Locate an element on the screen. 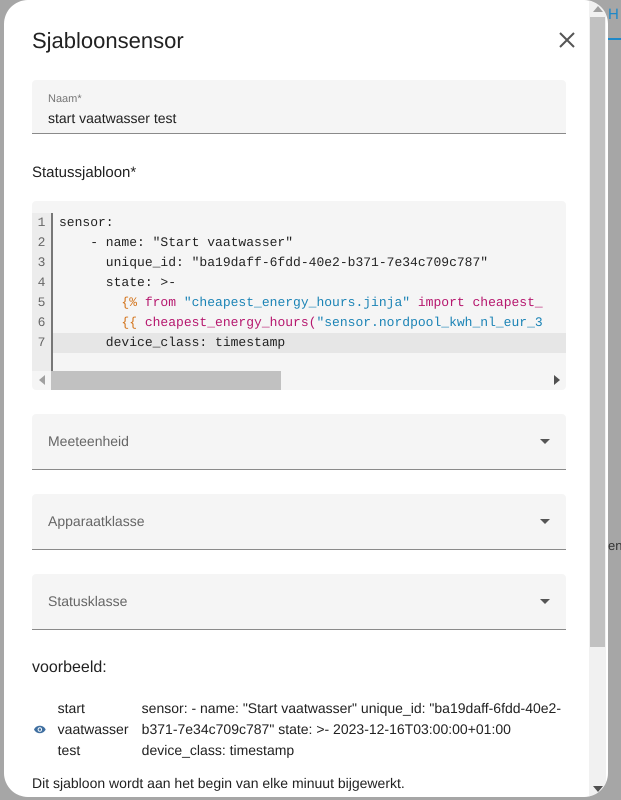 The image size is (621, 800). code-line: {{ cheapest_energy_hours("sensor.nordpool_kwh_nl_eur_3 is located at coordinates (332, 323).